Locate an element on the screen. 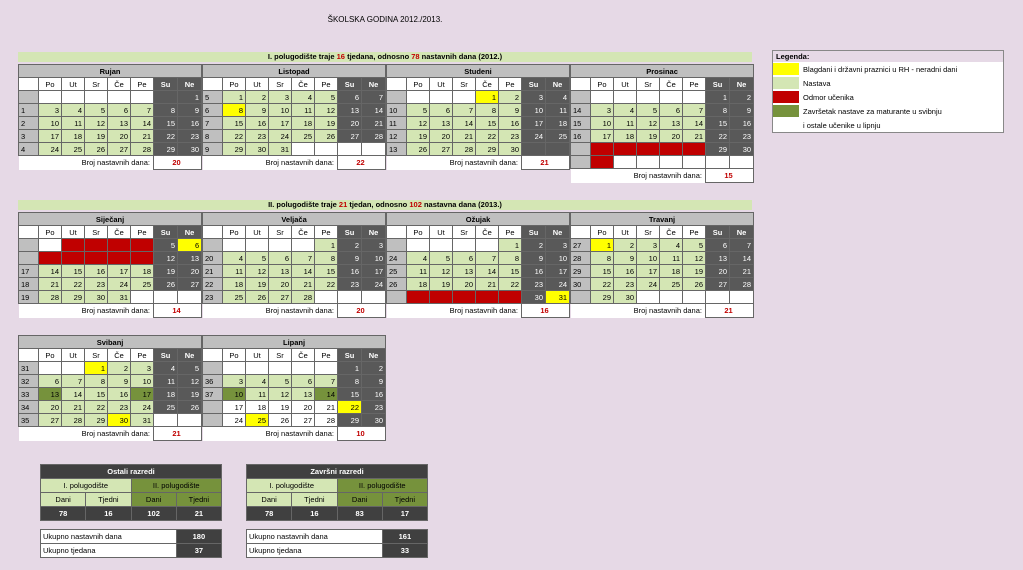  day-cell: 10 is located at coordinates (234, 394).